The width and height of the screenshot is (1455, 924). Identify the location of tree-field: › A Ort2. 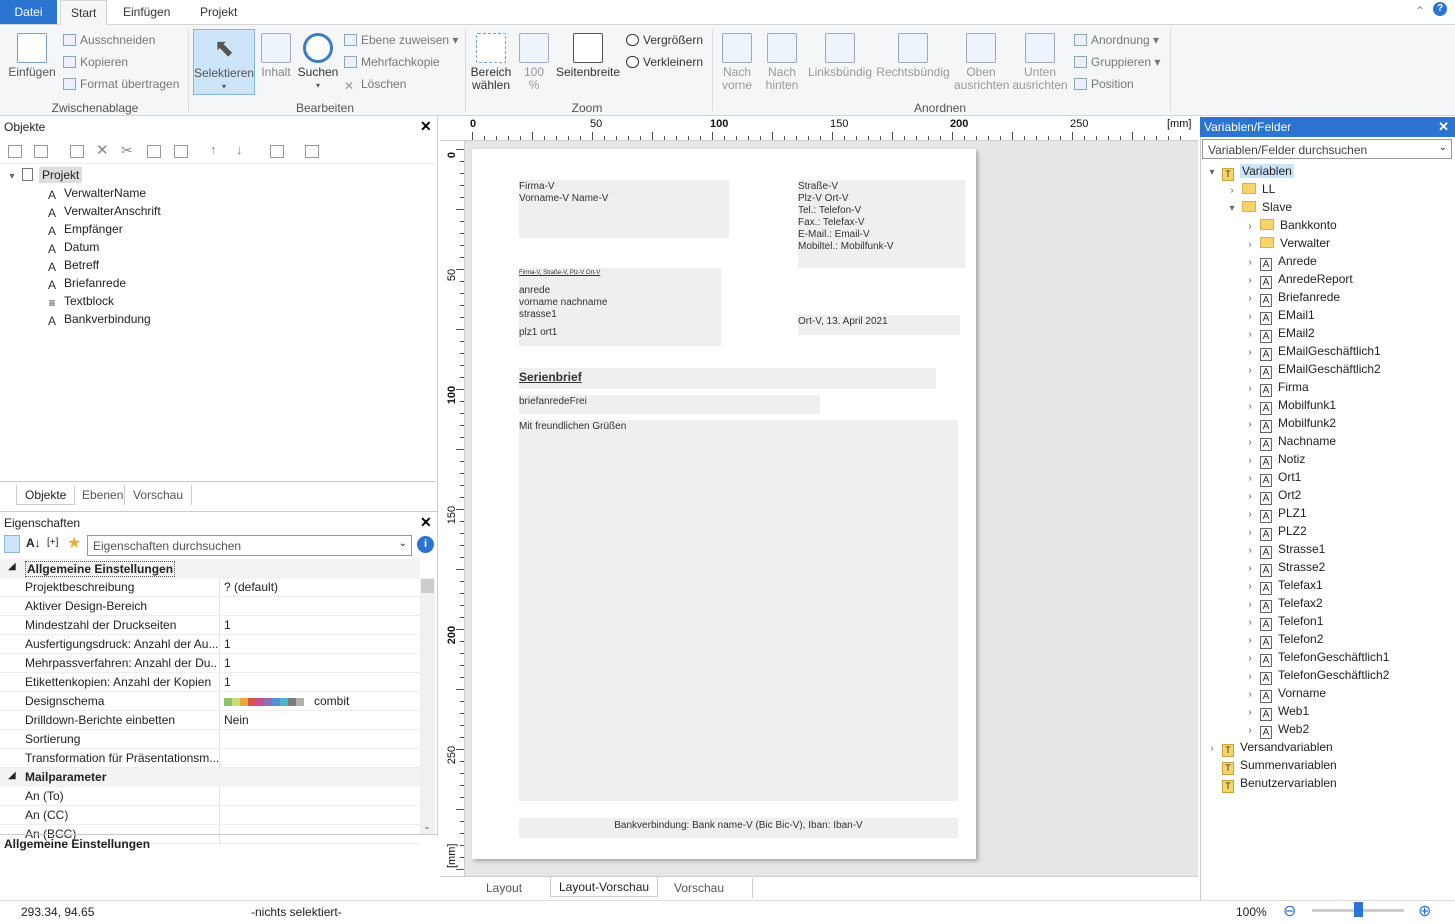
(1272, 495).